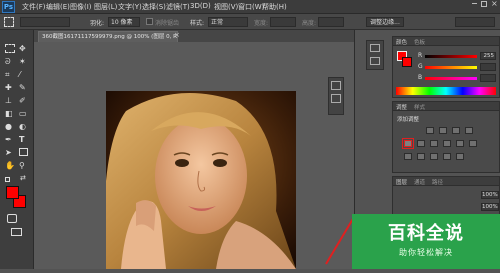 This screenshot has height=273, width=500. I want to click on path-select-tool-icon: ➤, so click(8, 152).